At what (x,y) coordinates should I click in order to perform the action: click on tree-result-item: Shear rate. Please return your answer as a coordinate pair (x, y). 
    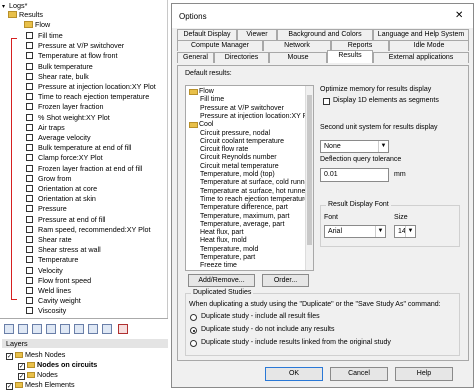
    Looking at the image, I should click on (49, 239).